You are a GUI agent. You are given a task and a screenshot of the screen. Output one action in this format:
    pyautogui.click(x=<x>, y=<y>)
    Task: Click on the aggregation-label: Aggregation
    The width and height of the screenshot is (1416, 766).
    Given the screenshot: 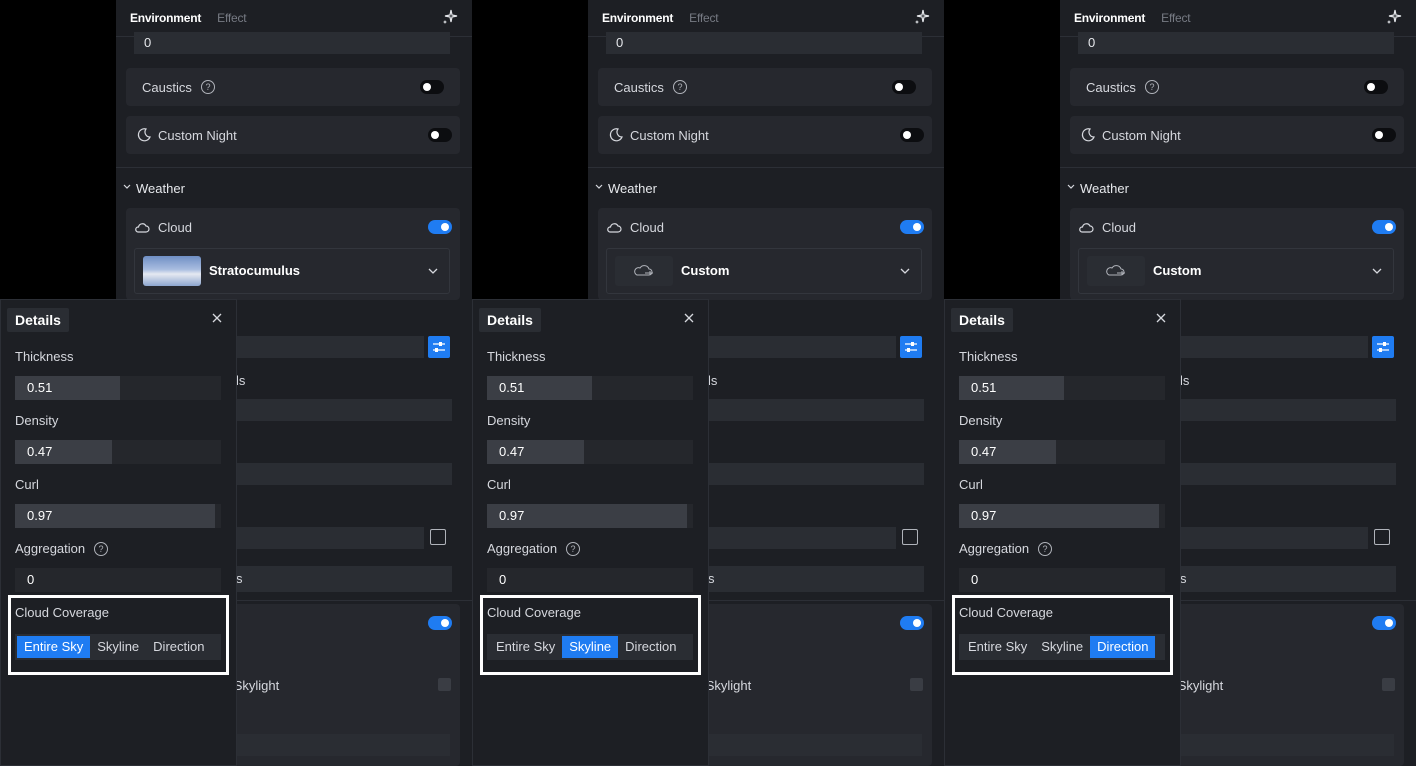 What is the action you would take?
    pyautogui.click(x=994, y=548)
    